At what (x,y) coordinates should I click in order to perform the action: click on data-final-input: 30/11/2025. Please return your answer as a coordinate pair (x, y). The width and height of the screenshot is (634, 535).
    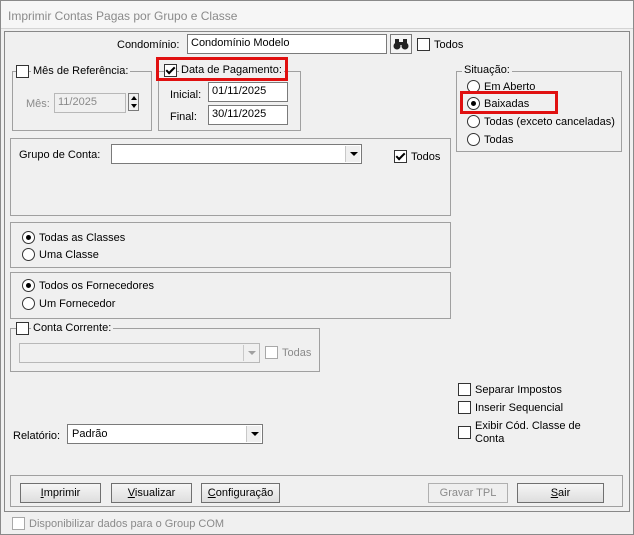
    Looking at the image, I should click on (248, 115).